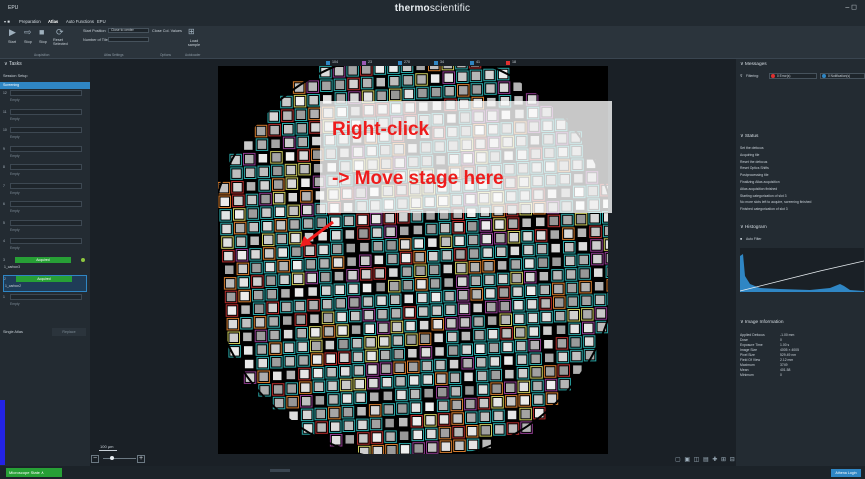 The image size is (865, 479). I want to click on tab-atlas: Atlas, so click(53, 21).